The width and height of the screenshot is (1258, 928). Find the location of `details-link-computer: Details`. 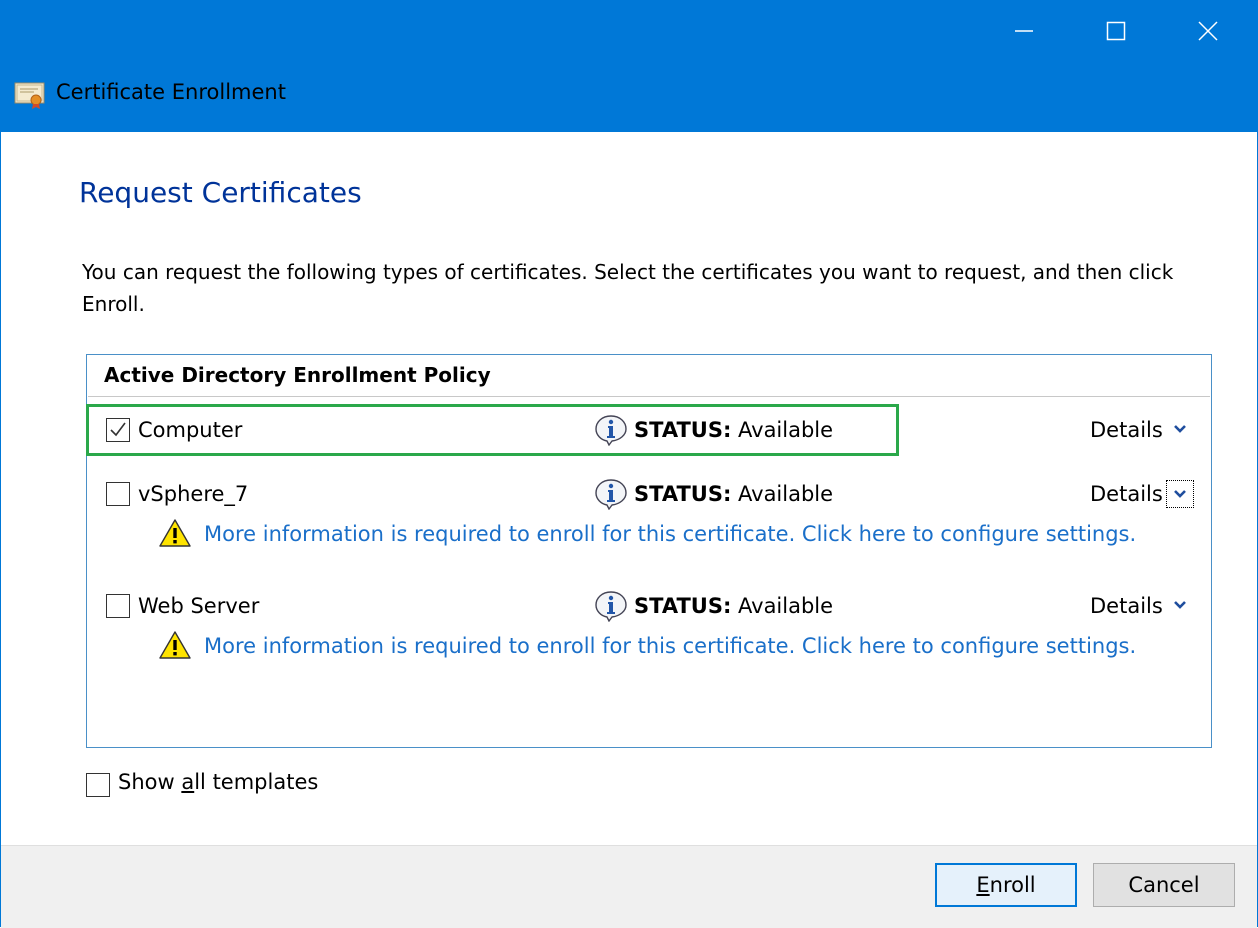

details-link-computer: Details is located at coordinates (1126, 430).